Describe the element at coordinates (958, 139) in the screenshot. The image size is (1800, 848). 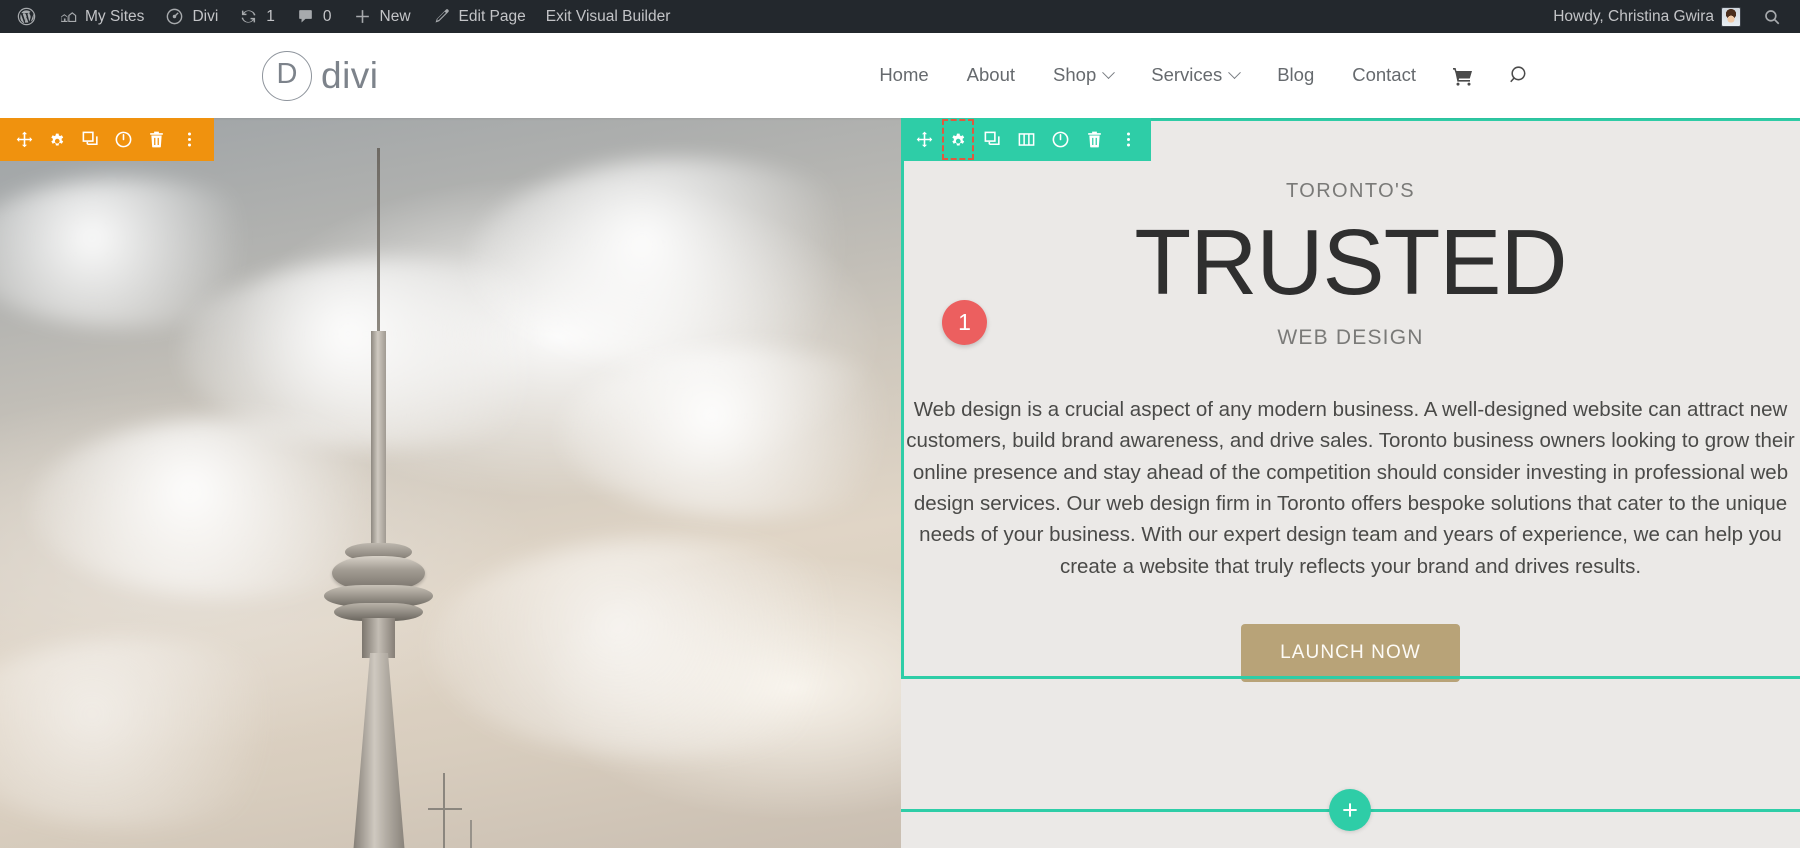
I see `row-gear-icon` at that location.